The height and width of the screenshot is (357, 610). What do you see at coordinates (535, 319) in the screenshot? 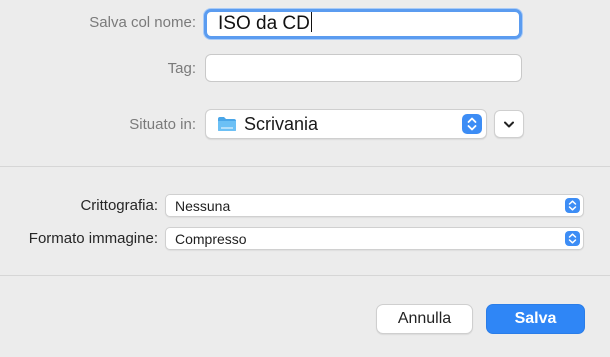
I see `save-button: Salva` at bounding box center [535, 319].